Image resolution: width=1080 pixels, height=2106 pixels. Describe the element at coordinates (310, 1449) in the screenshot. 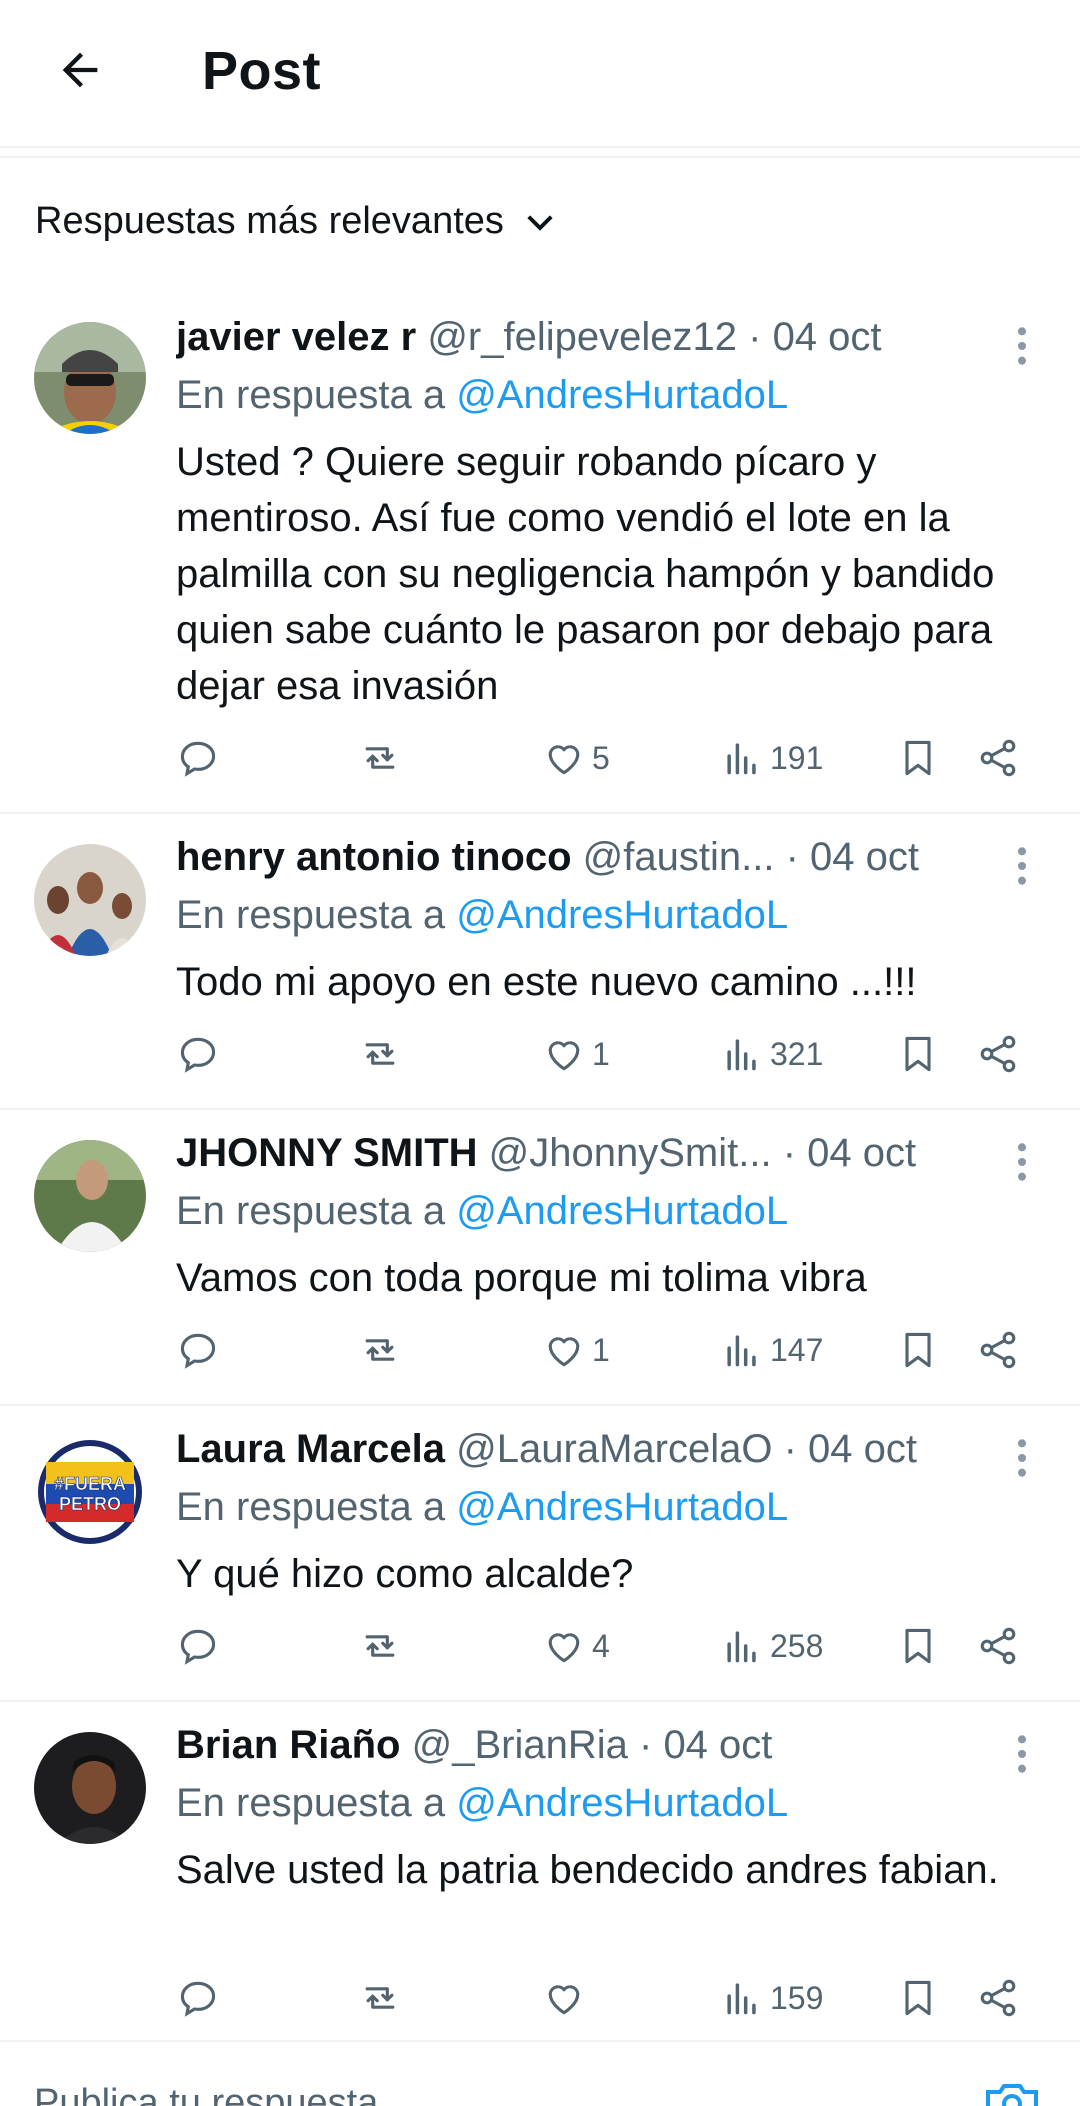

I see `author-name: Laura Marcela` at that location.